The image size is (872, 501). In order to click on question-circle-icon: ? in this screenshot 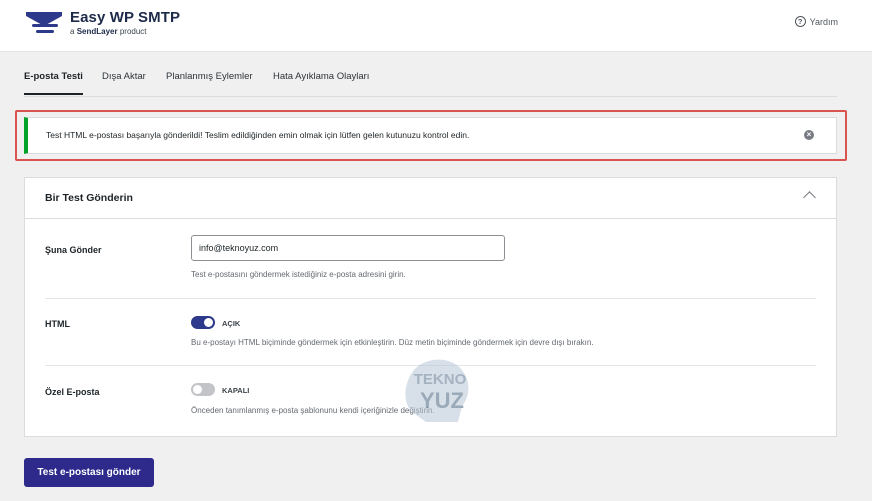, I will do `click(800, 21)`.